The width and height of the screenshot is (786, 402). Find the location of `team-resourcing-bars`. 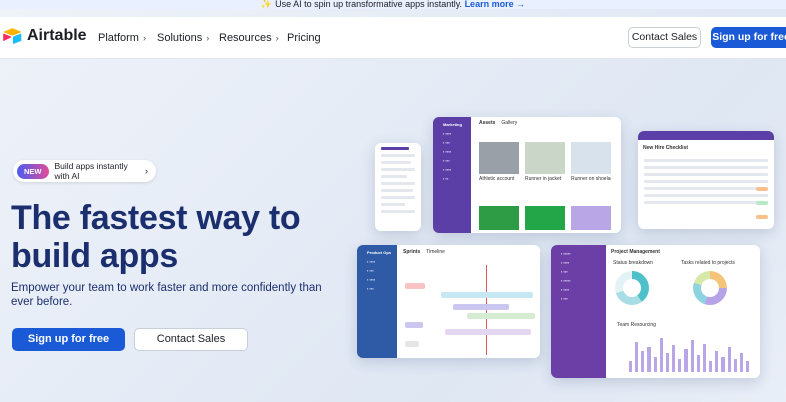

team-resourcing-bars is located at coordinates (689, 353).